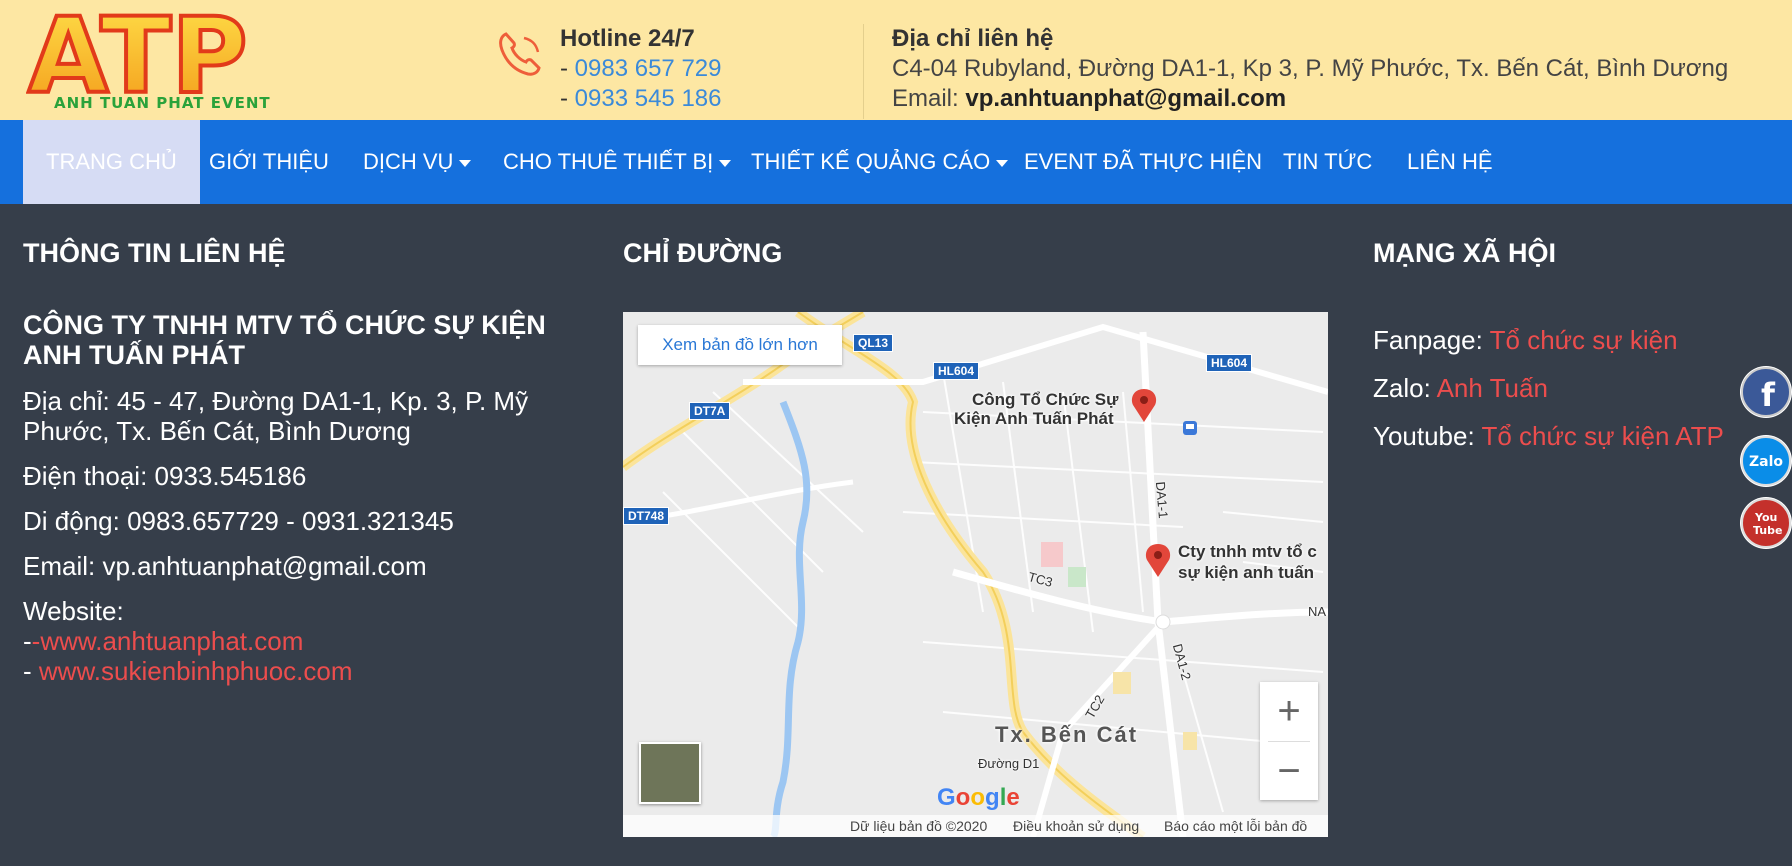 The width and height of the screenshot is (1792, 866). Describe the element at coordinates (956, 371) in the screenshot. I see `road-badge-hl604: HL604` at that location.